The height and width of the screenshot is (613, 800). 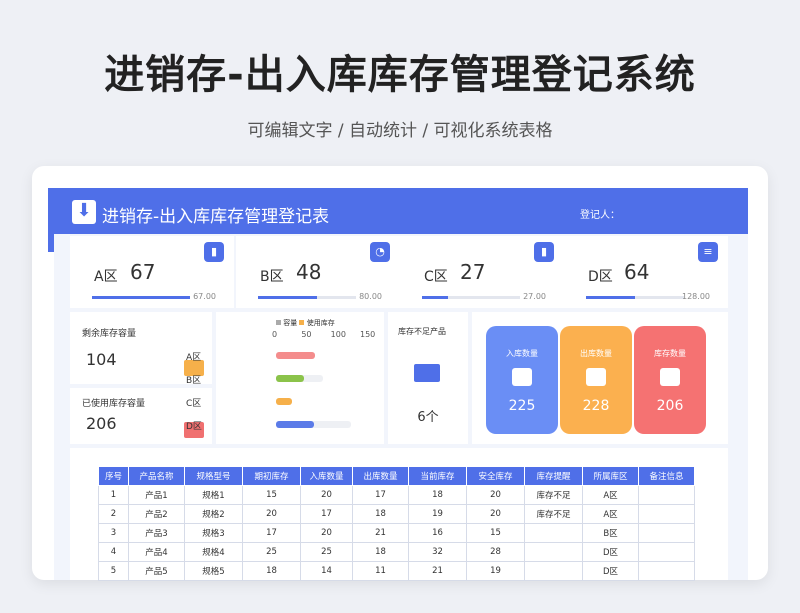 What do you see at coordinates (152, 272) in the screenshot?
I see `kpi-card: A区 67 ▮ 67.00` at bounding box center [152, 272].